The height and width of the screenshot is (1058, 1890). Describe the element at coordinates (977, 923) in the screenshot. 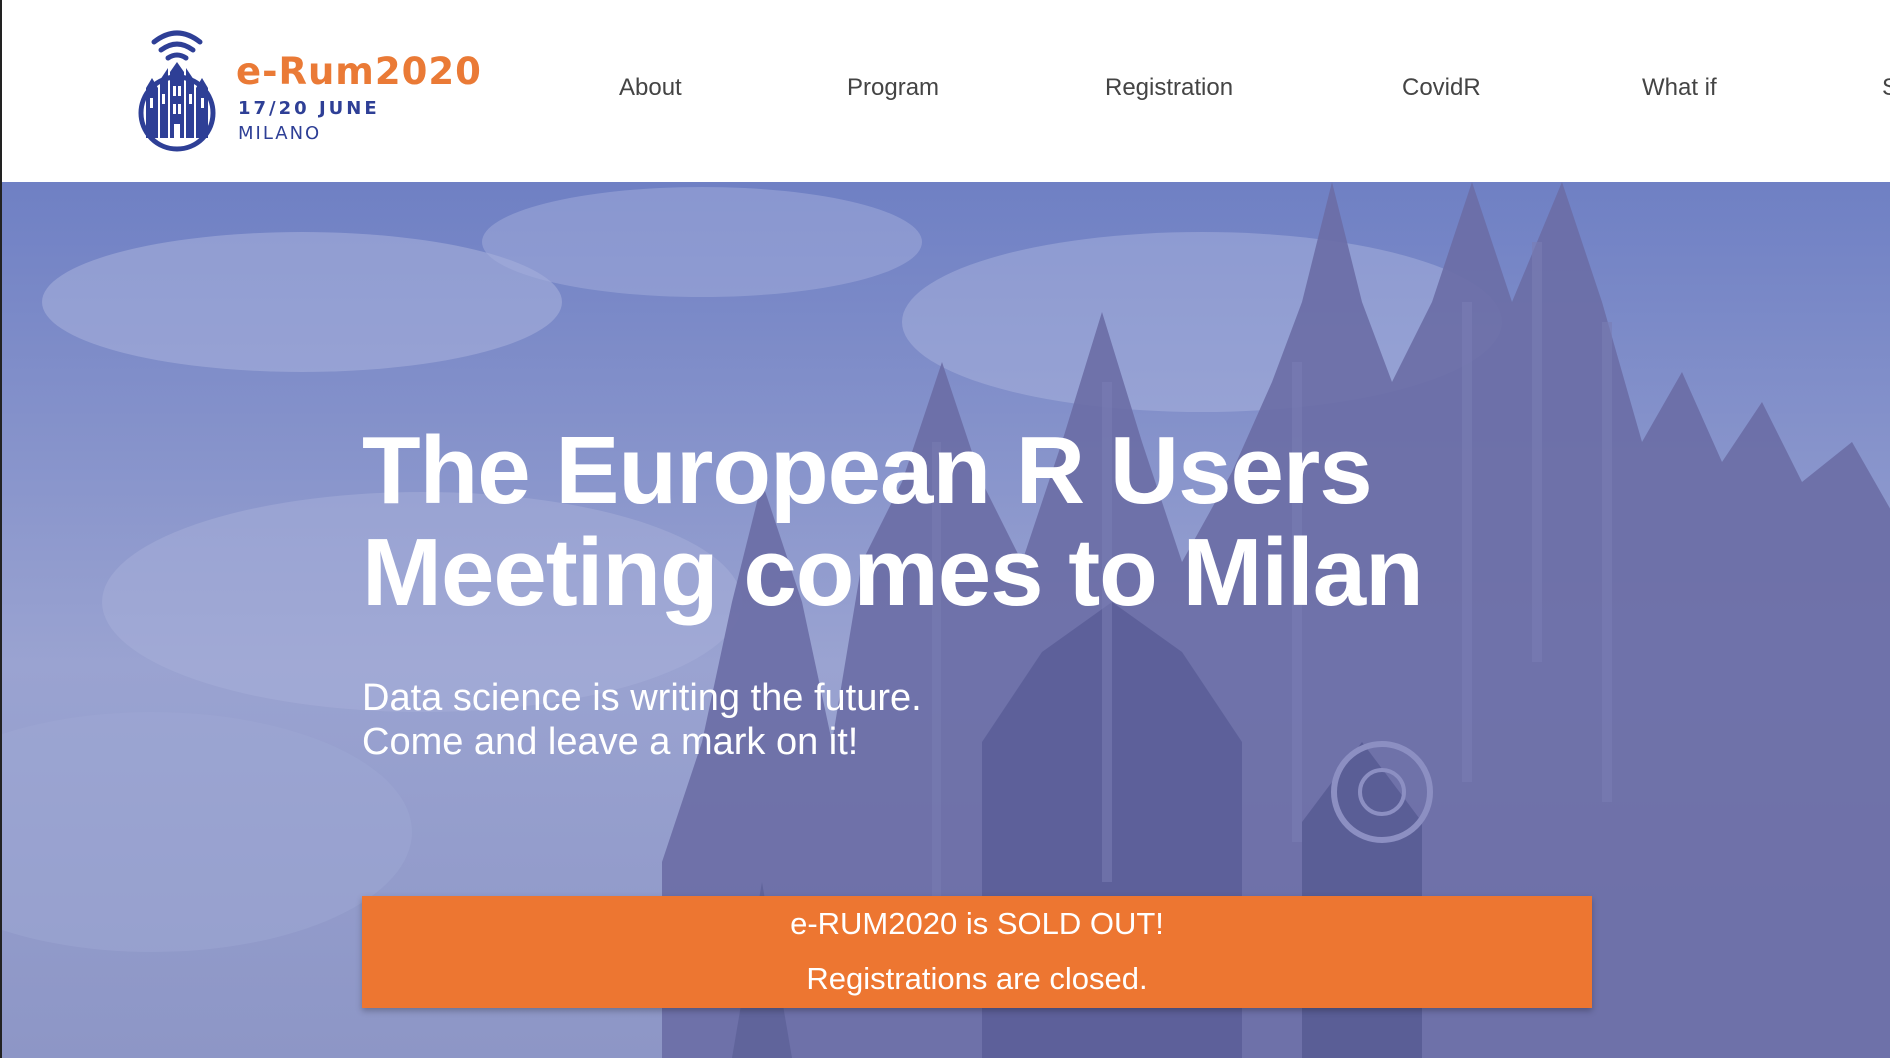

I see `sold-out-text: e-RUM2020 is SOLD OUT!` at that location.